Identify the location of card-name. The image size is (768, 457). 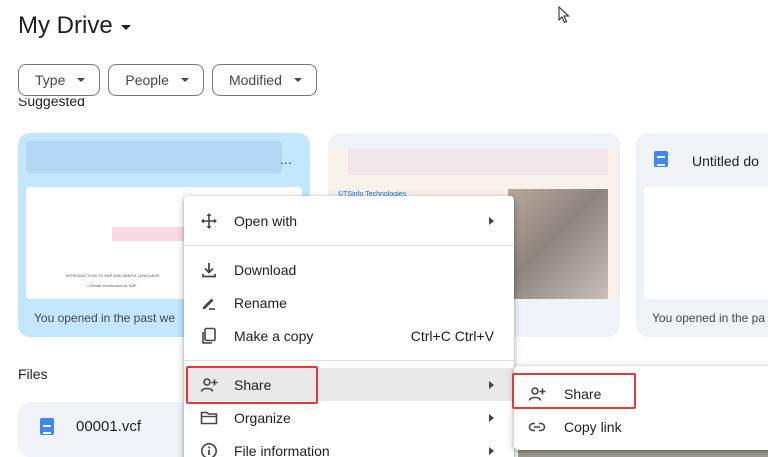
(154, 157).